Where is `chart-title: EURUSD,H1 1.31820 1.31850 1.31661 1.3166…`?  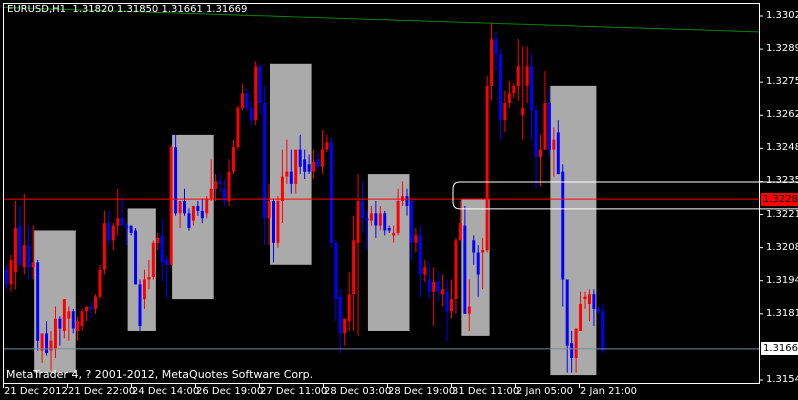 chart-title: EURUSD,H1 1.31820 1.31850 1.31661 1.3166… is located at coordinates (127, 10).